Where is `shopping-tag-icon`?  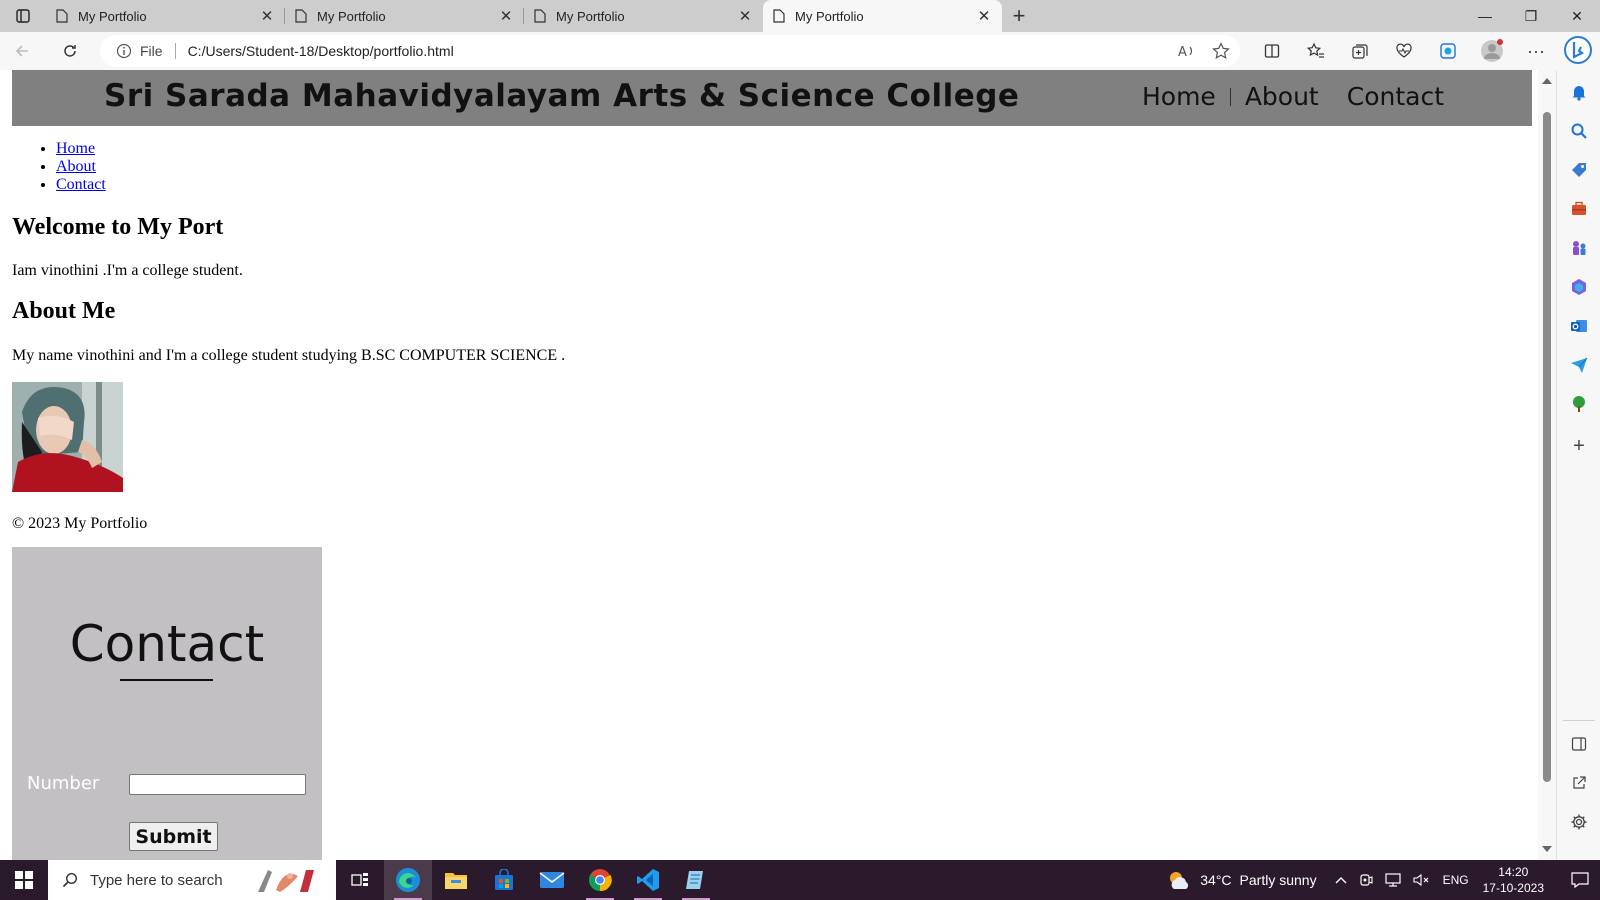
shopping-tag-icon is located at coordinates (1579, 170).